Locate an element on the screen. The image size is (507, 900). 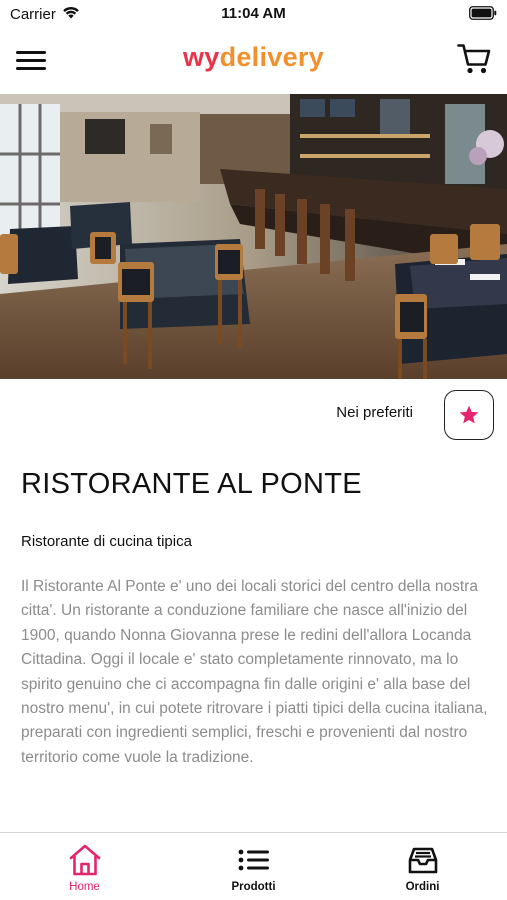
tab-prodotti: Prodotti is located at coordinates (253, 866).